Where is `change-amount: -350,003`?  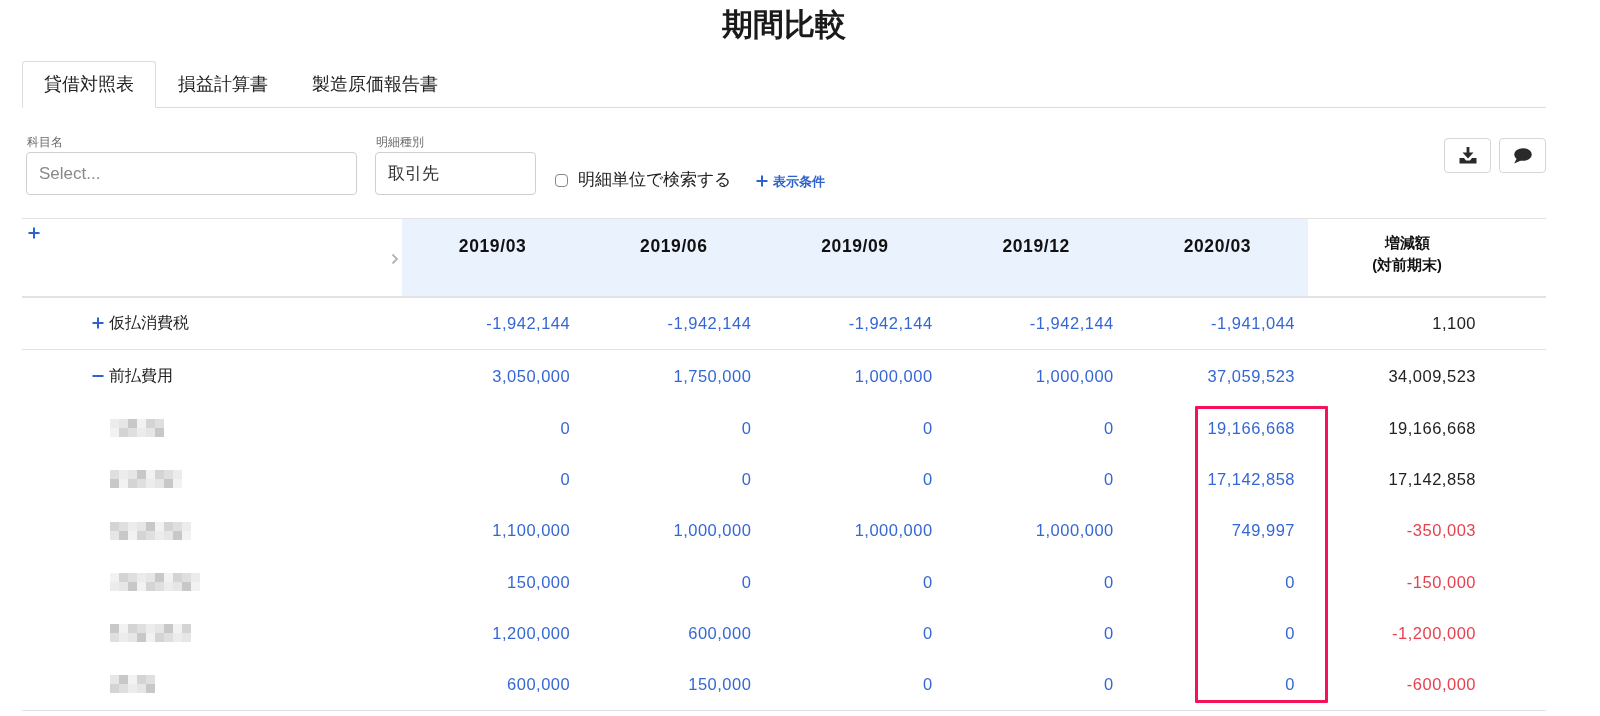 change-amount: -350,003 is located at coordinates (1441, 530).